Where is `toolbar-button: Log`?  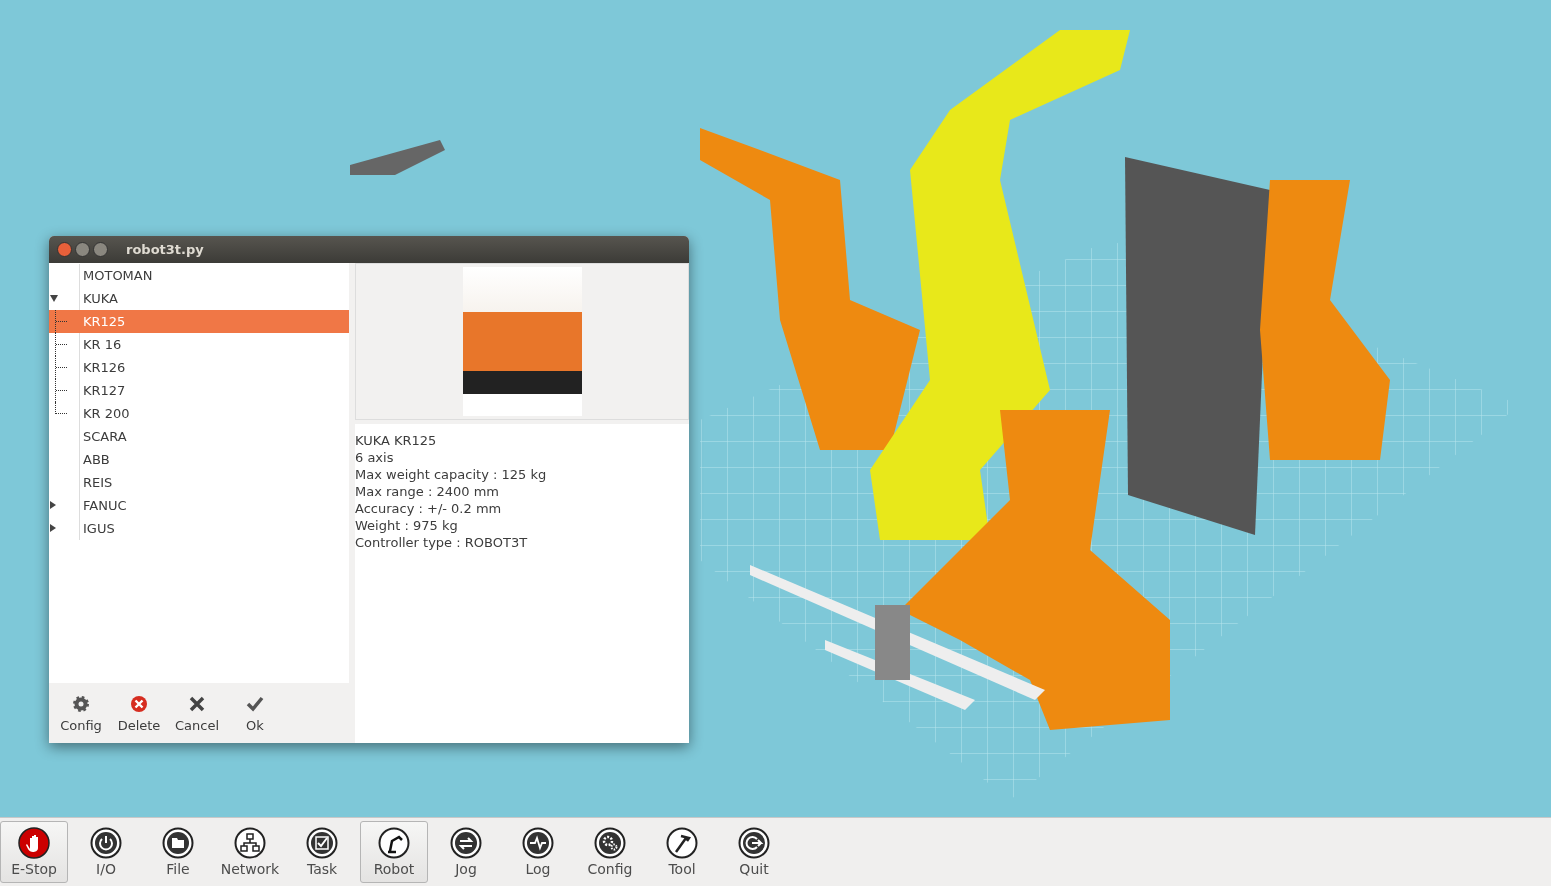 toolbar-button: Log is located at coordinates (538, 852).